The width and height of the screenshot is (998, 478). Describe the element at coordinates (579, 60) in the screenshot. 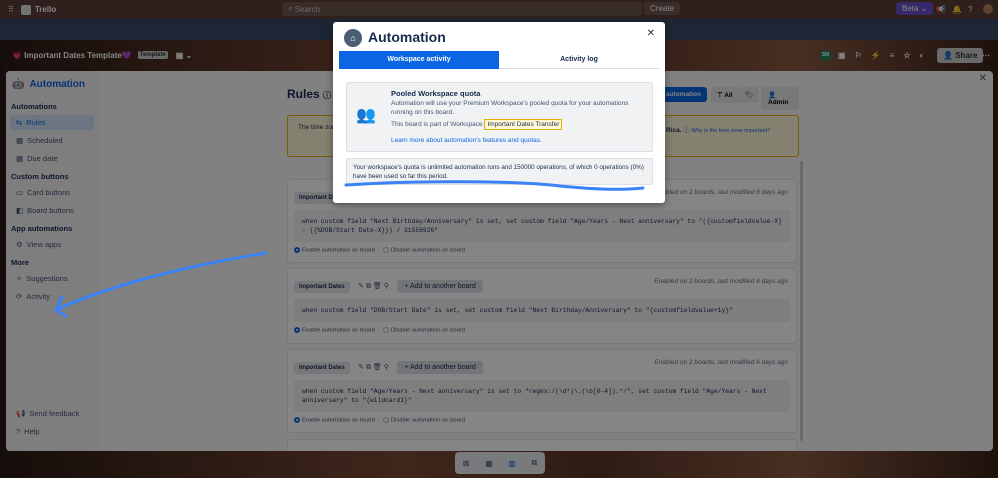

I see `tab-activity-log: Activity log` at that location.